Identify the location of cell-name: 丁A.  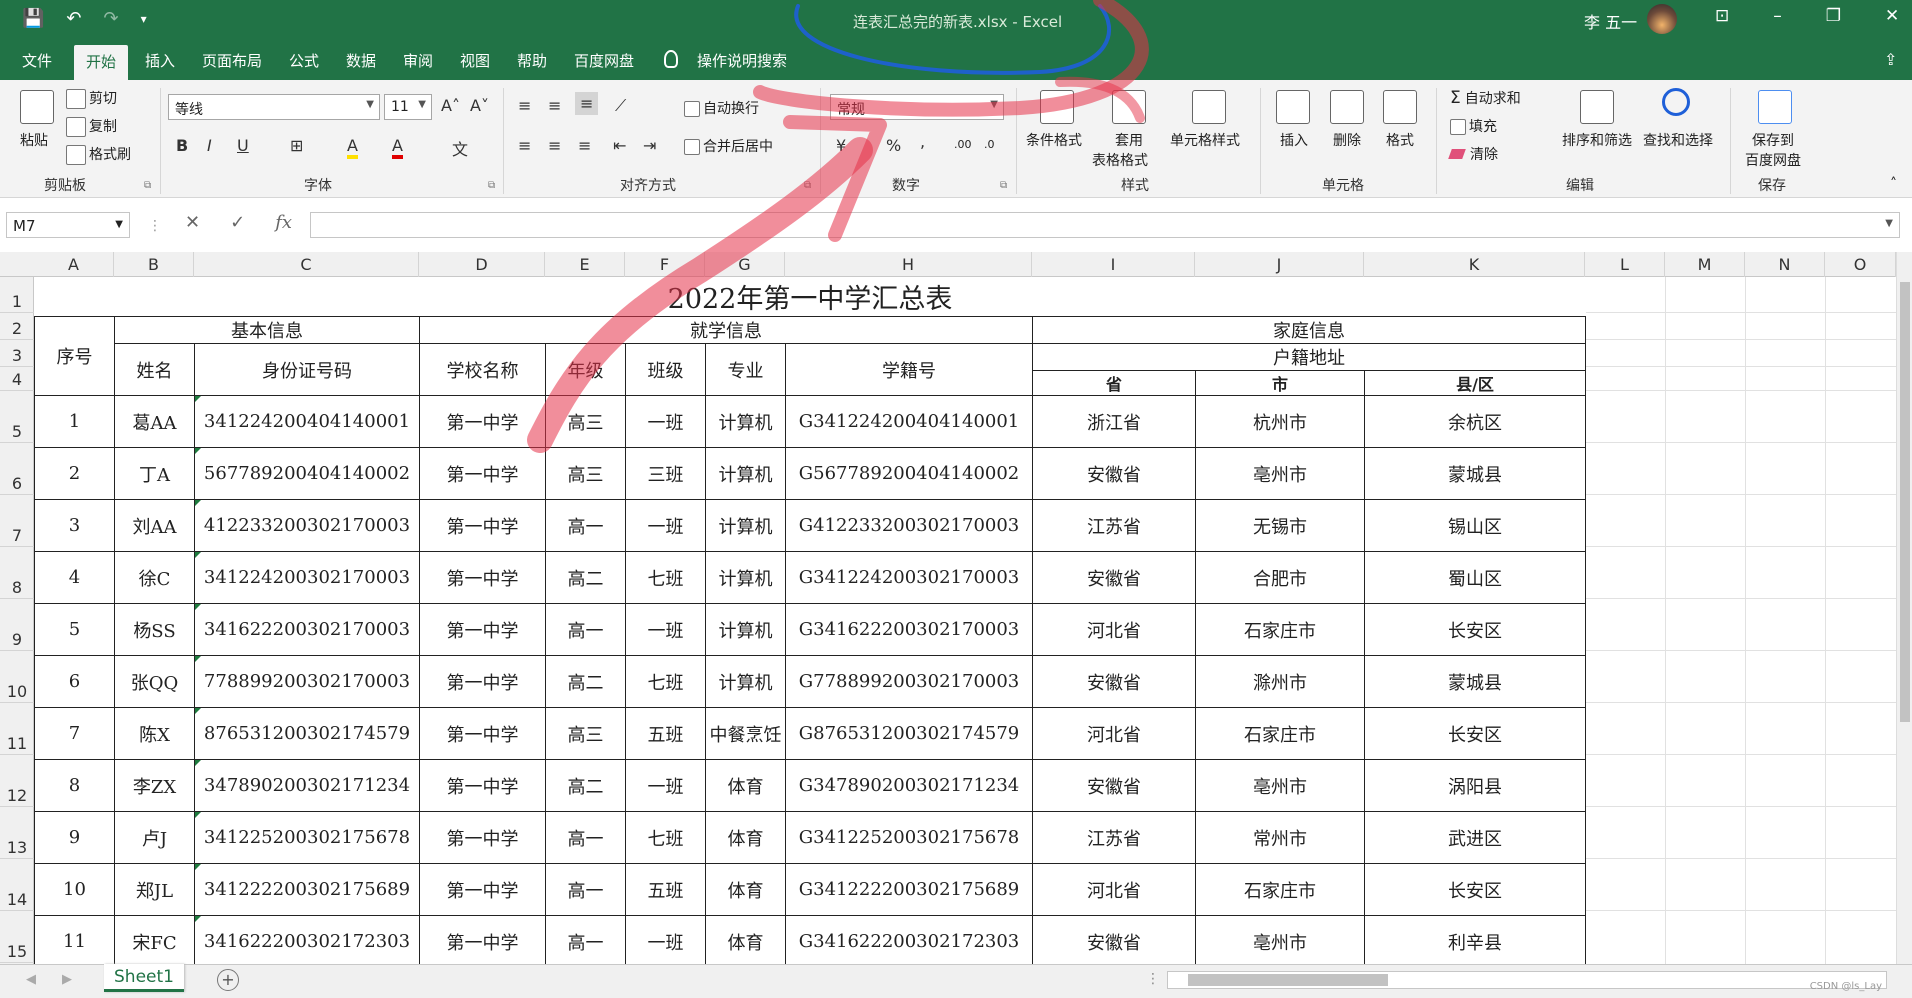
(154, 473).